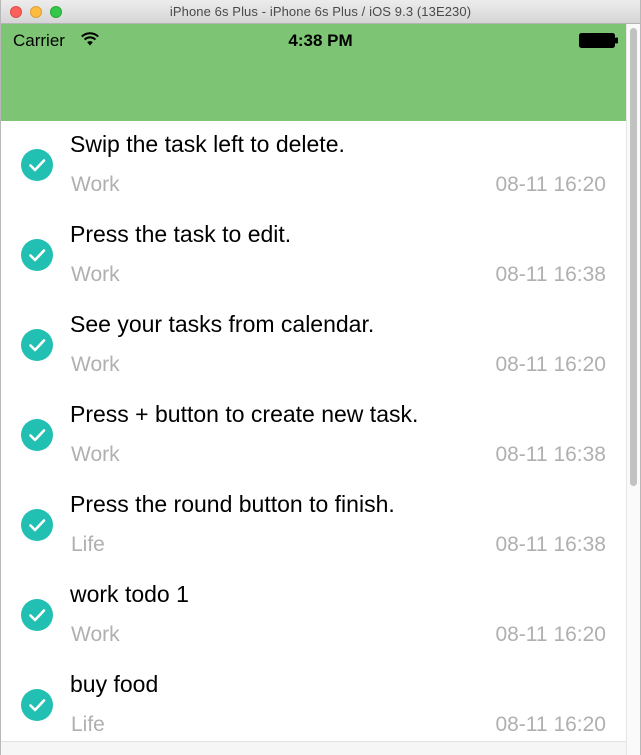 This screenshot has width=641, height=755. What do you see at coordinates (114, 684) in the screenshot?
I see `task-title: buy food` at bounding box center [114, 684].